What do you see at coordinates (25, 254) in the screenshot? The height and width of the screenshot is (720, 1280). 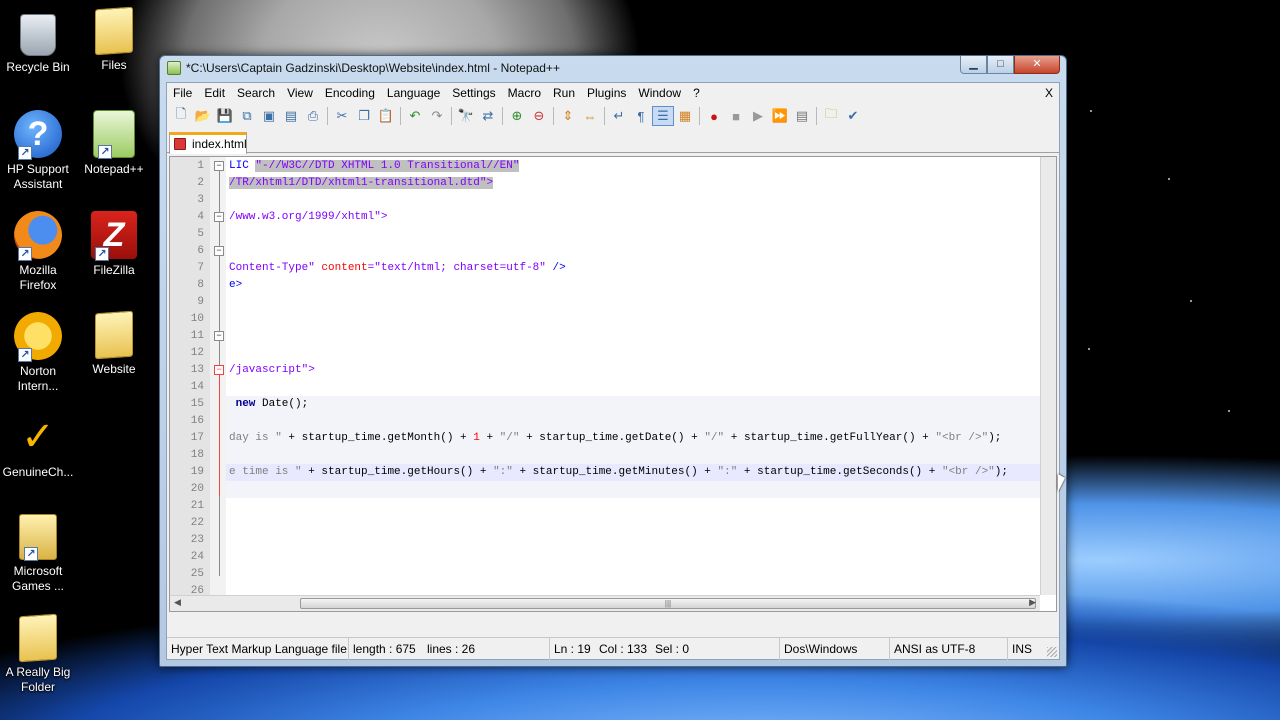 I see `shortcut-arrow-icon: ↗` at bounding box center [25, 254].